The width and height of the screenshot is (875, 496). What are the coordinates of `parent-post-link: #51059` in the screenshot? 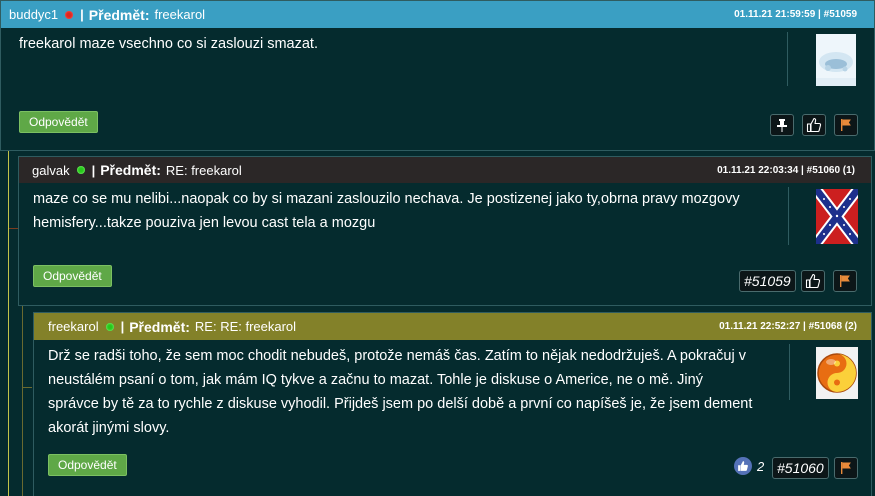 It's located at (767, 281).